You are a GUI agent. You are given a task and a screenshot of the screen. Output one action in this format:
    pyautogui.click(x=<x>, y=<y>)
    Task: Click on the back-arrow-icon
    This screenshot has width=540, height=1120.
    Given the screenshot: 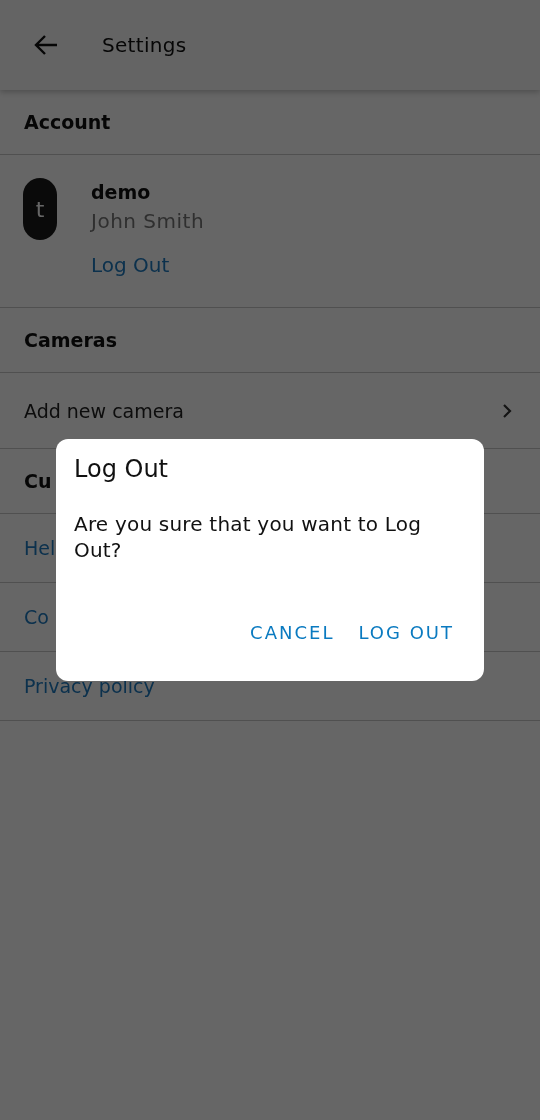 What is the action you would take?
    pyautogui.click(x=46, y=45)
    